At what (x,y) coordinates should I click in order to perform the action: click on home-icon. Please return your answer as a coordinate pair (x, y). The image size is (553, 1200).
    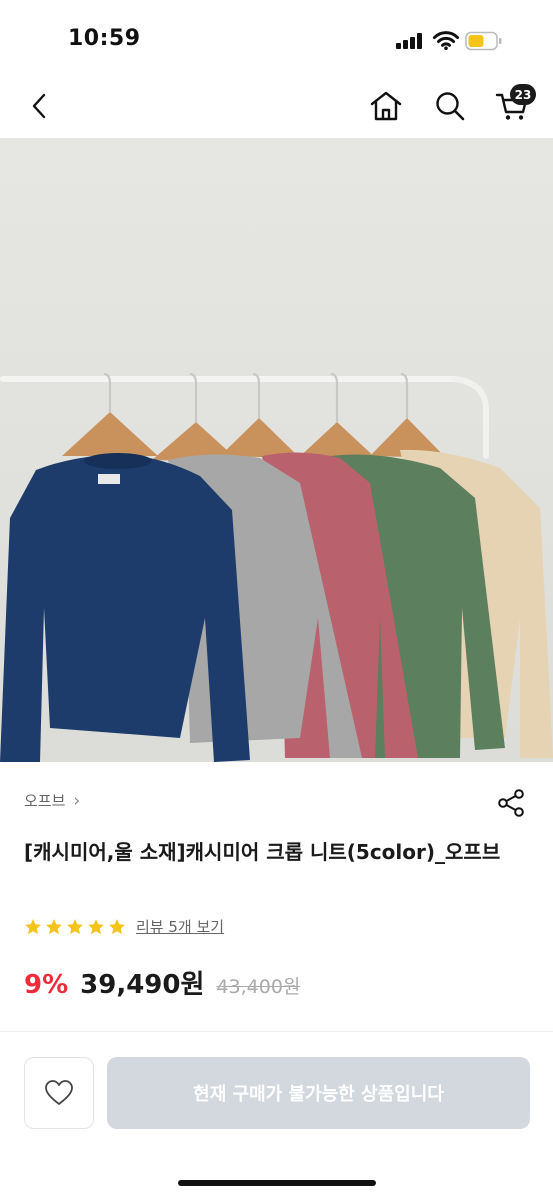
    Looking at the image, I should click on (386, 106).